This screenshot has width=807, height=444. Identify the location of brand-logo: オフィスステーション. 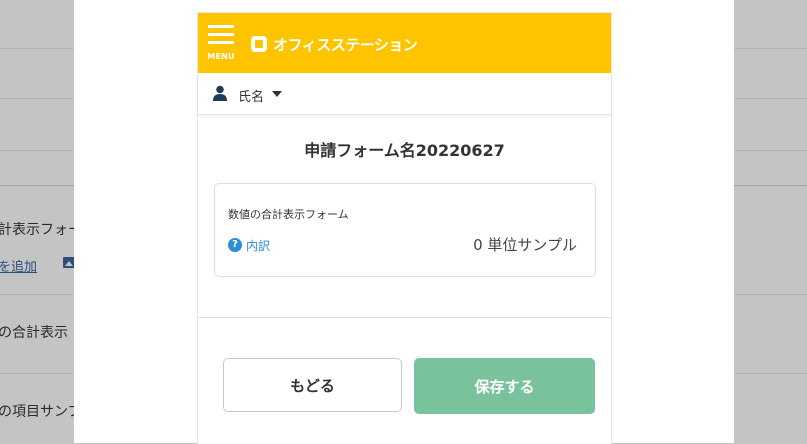
(334, 44).